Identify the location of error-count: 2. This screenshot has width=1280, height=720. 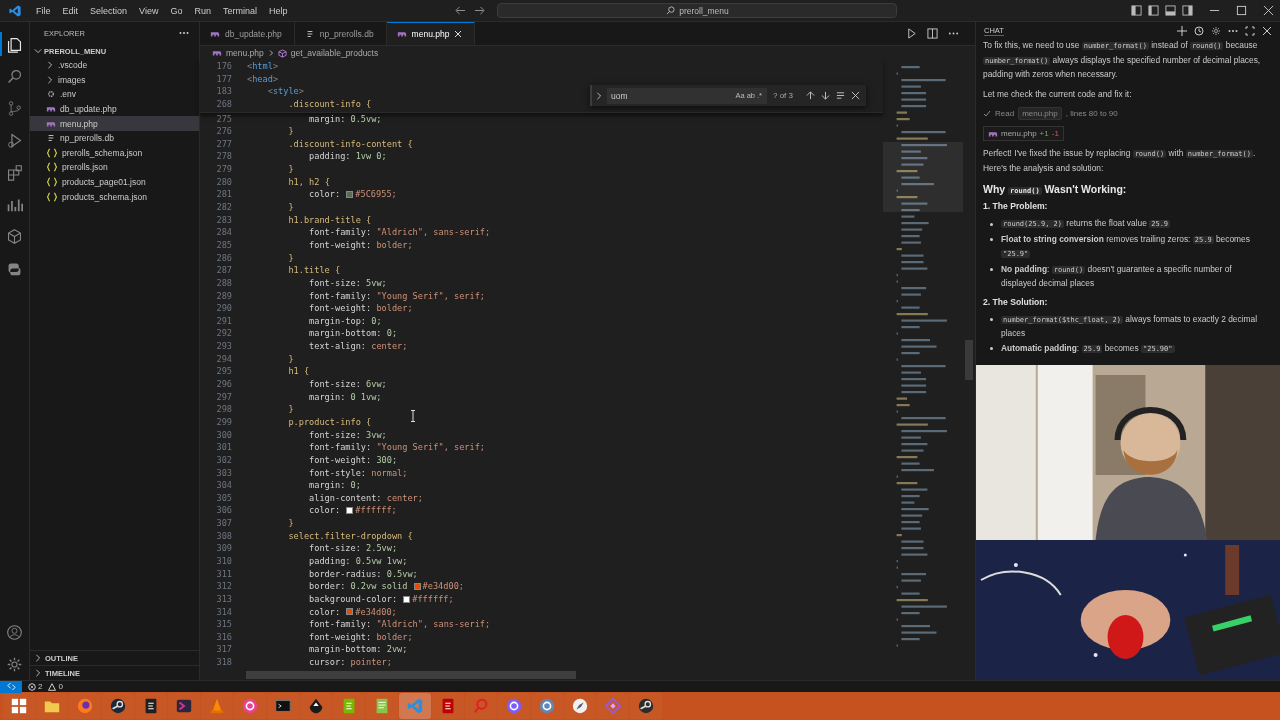
(40, 686).